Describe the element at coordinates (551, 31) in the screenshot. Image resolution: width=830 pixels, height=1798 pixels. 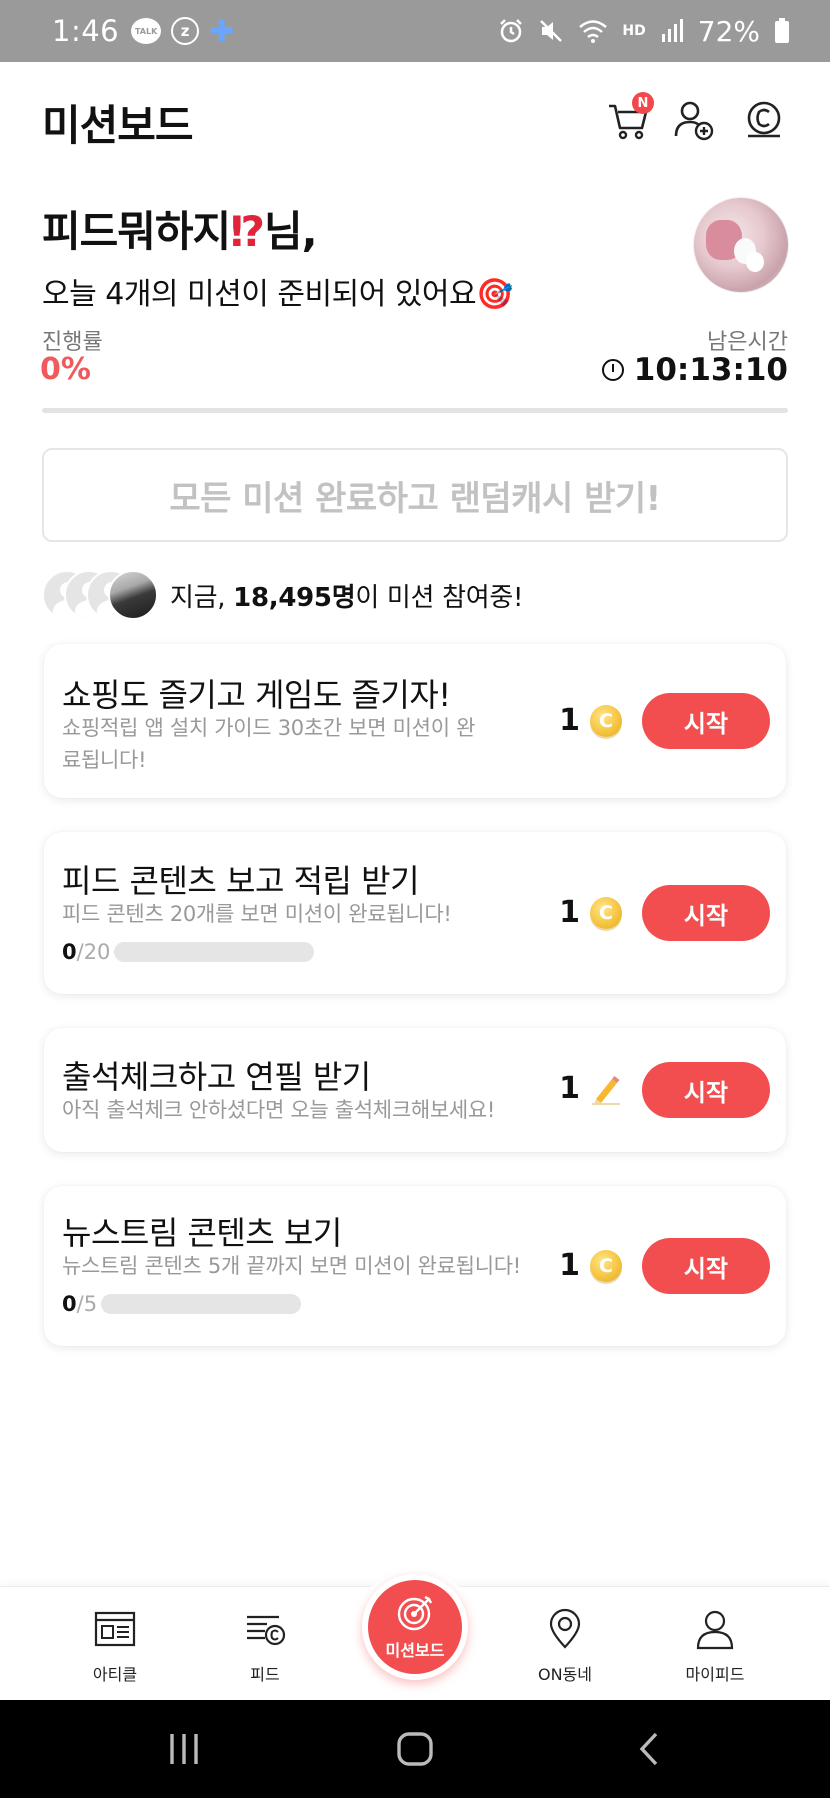
I see `mute-icon` at that location.